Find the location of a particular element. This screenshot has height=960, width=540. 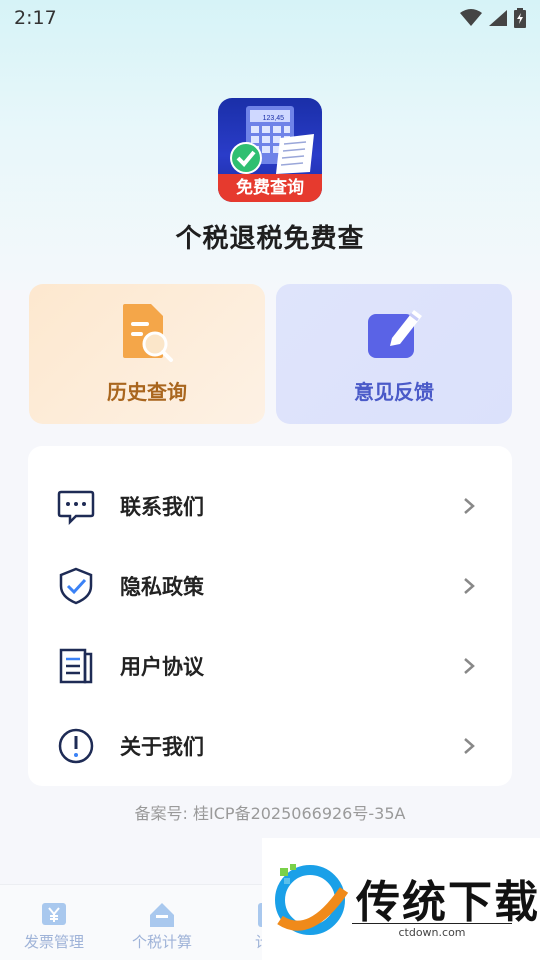

battery-icon is located at coordinates (520, 18).